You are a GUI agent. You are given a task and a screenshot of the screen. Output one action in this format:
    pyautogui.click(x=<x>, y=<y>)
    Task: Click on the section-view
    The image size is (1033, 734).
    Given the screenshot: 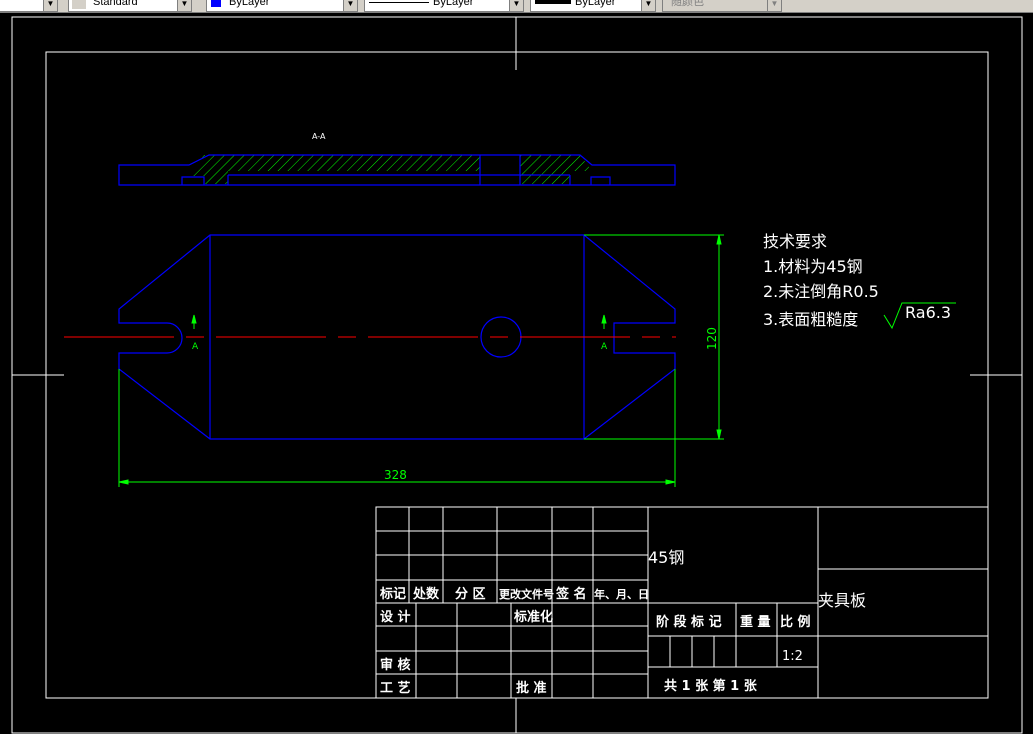 What is the action you would take?
    pyautogui.click(x=397, y=170)
    